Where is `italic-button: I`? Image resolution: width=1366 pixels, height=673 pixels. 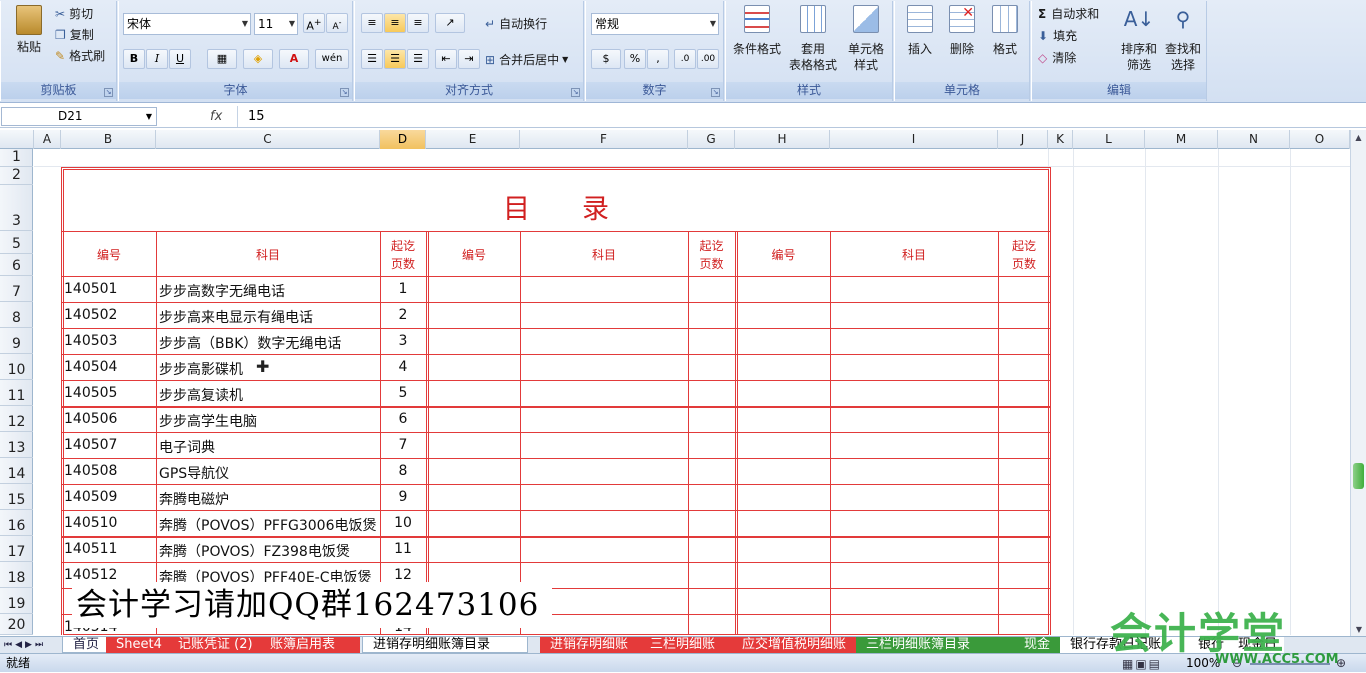
italic-button: I is located at coordinates (157, 59).